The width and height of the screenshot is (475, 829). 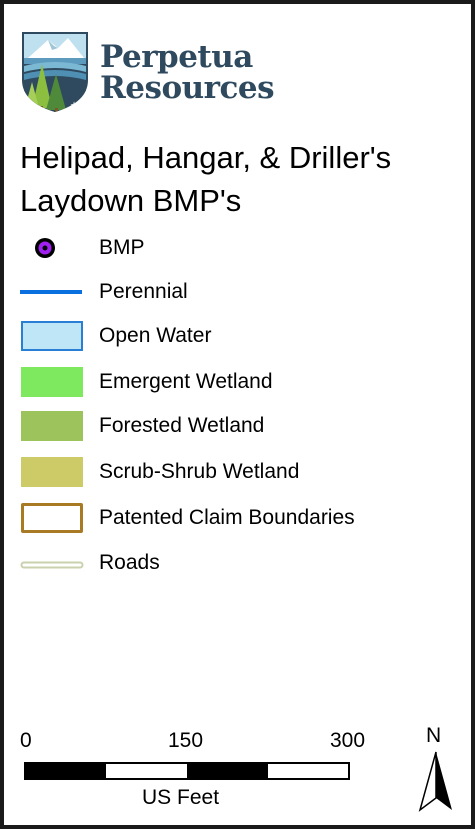 I want to click on legend-label-scrub-shrub-wetland: Scrub-Shrub Wetland, so click(x=199, y=471).